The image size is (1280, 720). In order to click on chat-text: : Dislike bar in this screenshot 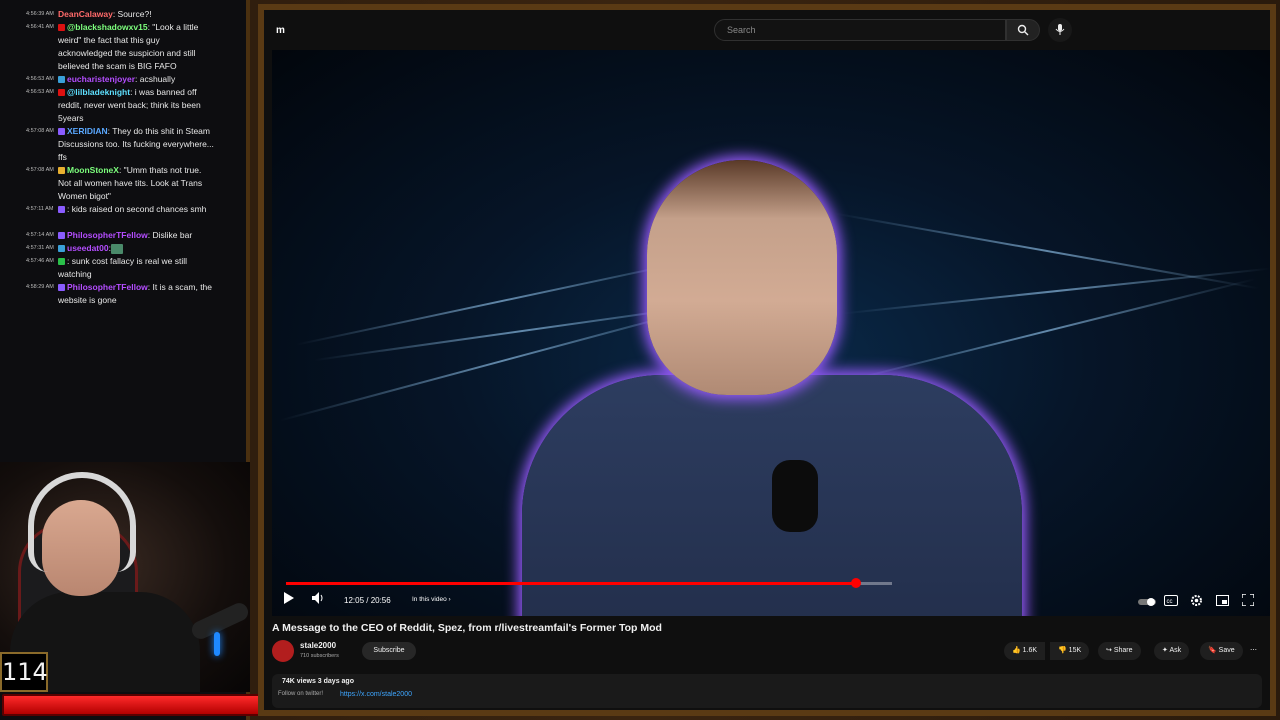, I will do `click(170, 235)`.